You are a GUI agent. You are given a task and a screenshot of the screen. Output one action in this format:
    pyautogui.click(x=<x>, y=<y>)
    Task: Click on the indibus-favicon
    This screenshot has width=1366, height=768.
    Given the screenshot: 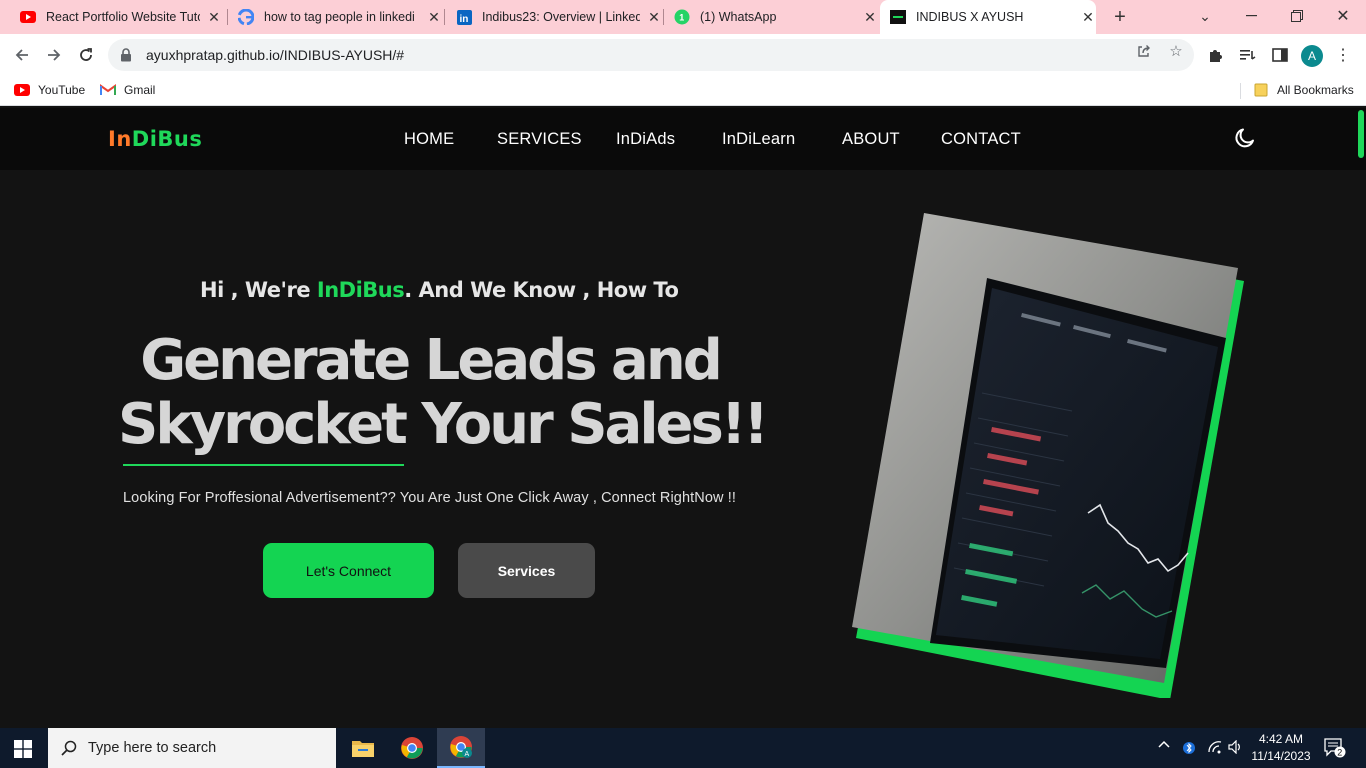 What is the action you would take?
    pyautogui.click(x=898, y=17)
    